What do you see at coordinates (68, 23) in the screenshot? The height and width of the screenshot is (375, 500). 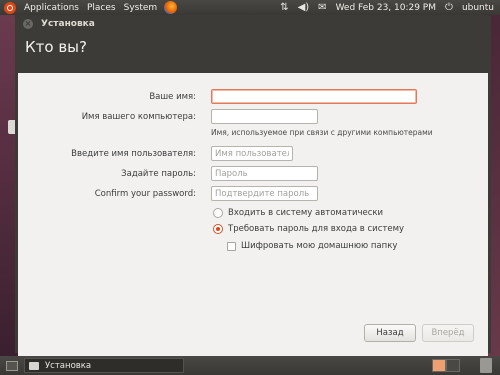 I see `window-title: Установка` at bounding box center [68, 23].